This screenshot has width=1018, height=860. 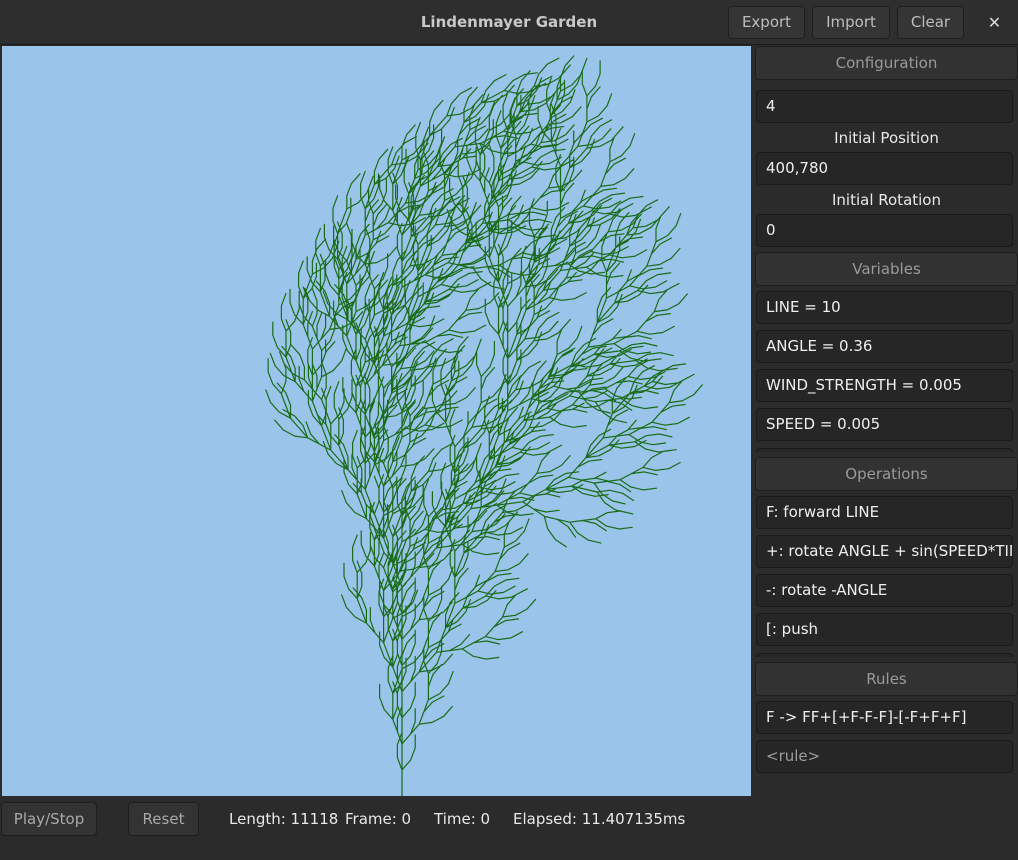 I want to click on variable-field: LINE = 10, so click(x=884, y=307).